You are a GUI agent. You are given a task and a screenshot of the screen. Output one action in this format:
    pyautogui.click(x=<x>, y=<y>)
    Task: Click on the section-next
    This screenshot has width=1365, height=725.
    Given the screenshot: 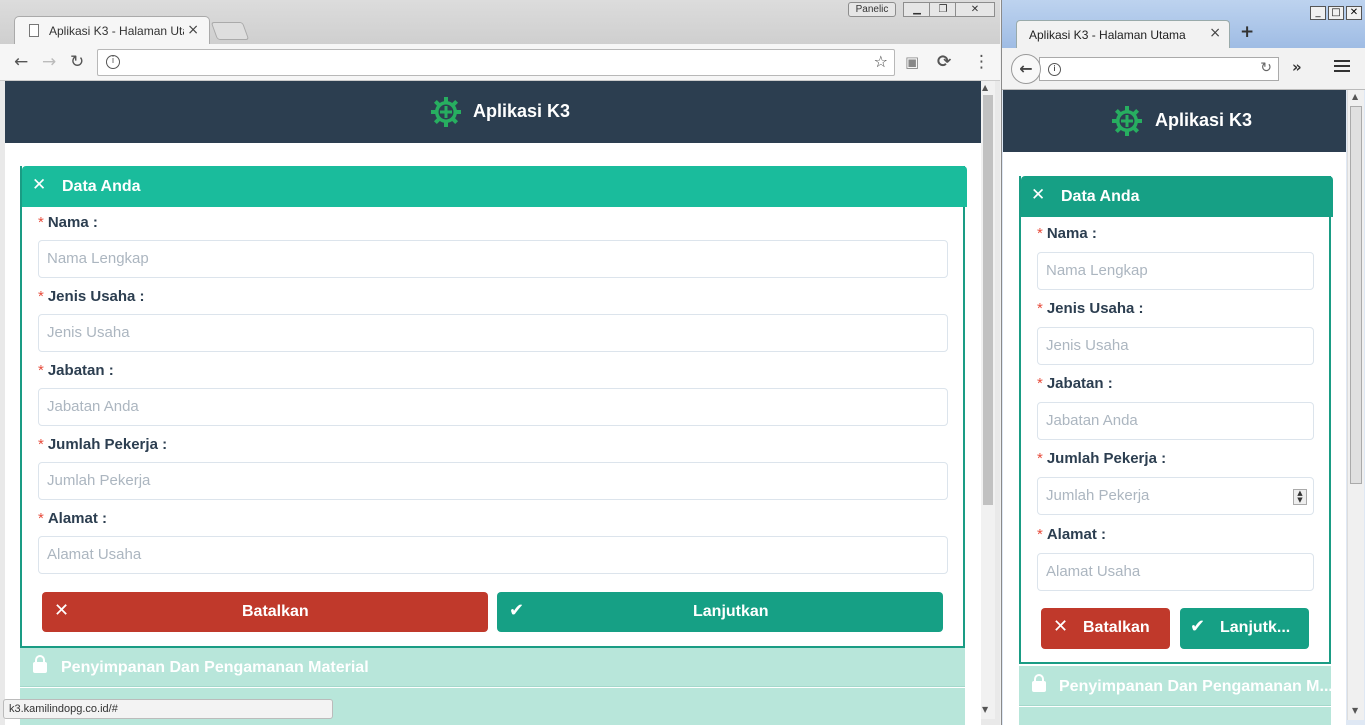 What is the action you would take?
    pyautogui.click(x=1175, y=716)
    